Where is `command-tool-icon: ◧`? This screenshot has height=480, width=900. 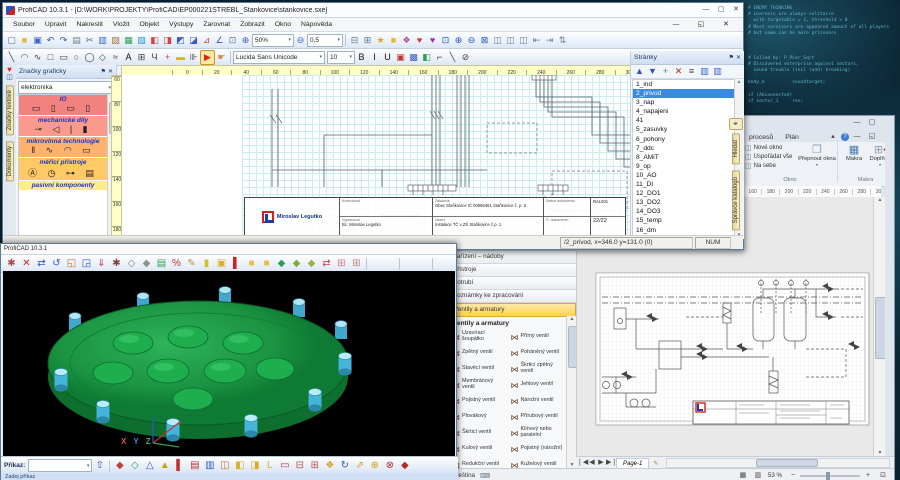 command-tool-icon: ◧ is located at coordinates (239, 465).